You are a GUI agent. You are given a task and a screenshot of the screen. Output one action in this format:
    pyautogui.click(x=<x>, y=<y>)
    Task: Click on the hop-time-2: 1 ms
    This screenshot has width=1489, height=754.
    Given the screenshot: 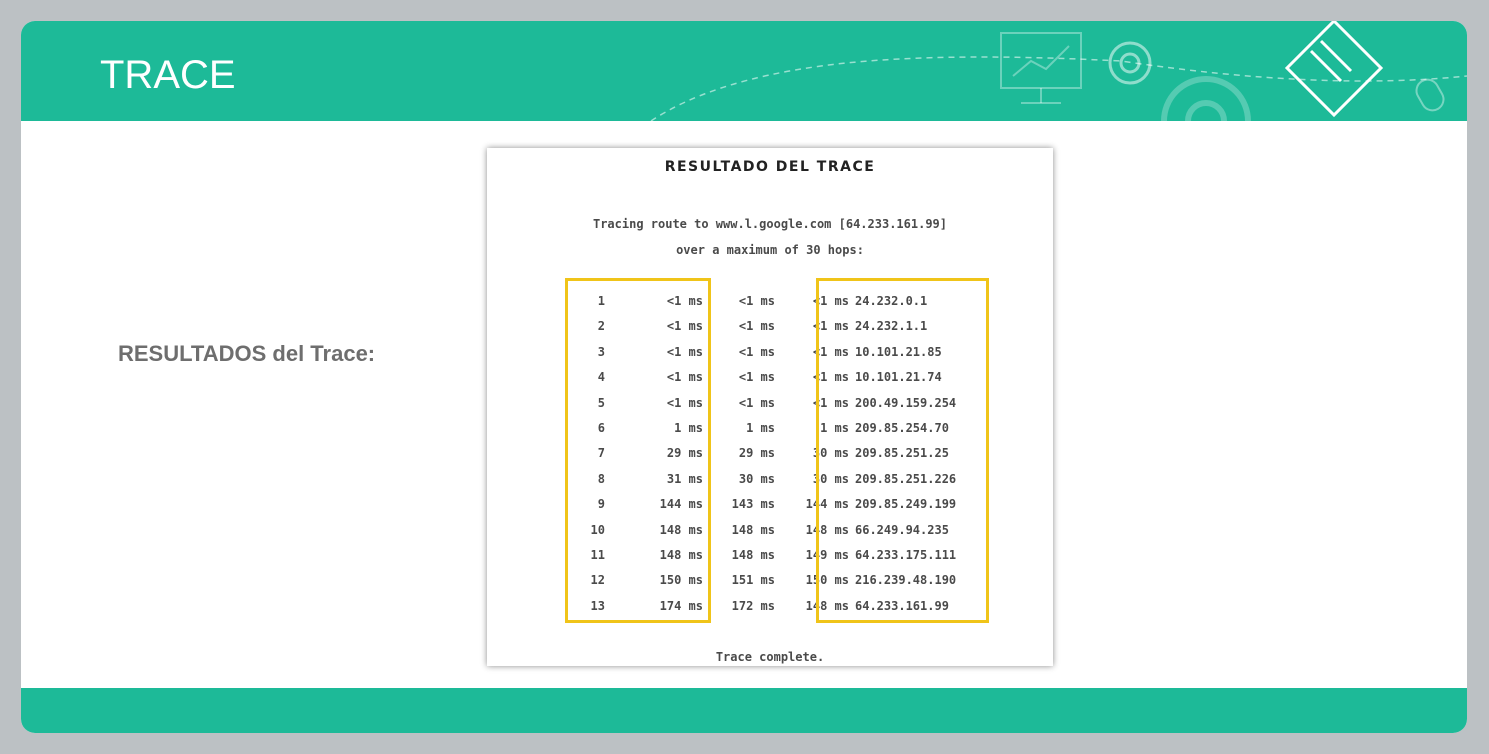 What is the action you would take?
    pyautogui.click(x=760, y=428)
    